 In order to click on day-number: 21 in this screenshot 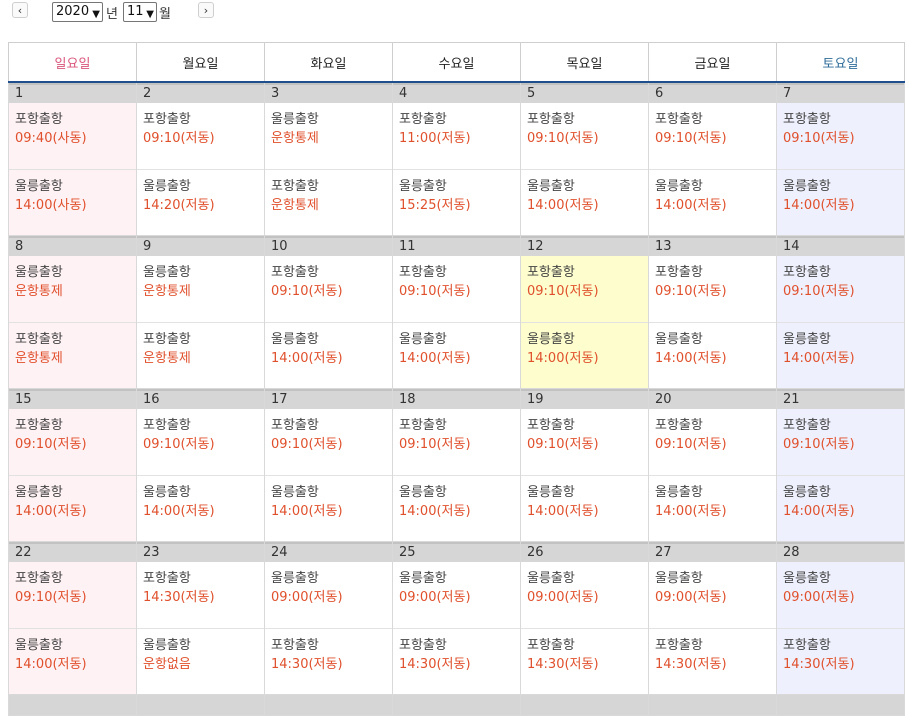, I will do `click(840, 399)`.